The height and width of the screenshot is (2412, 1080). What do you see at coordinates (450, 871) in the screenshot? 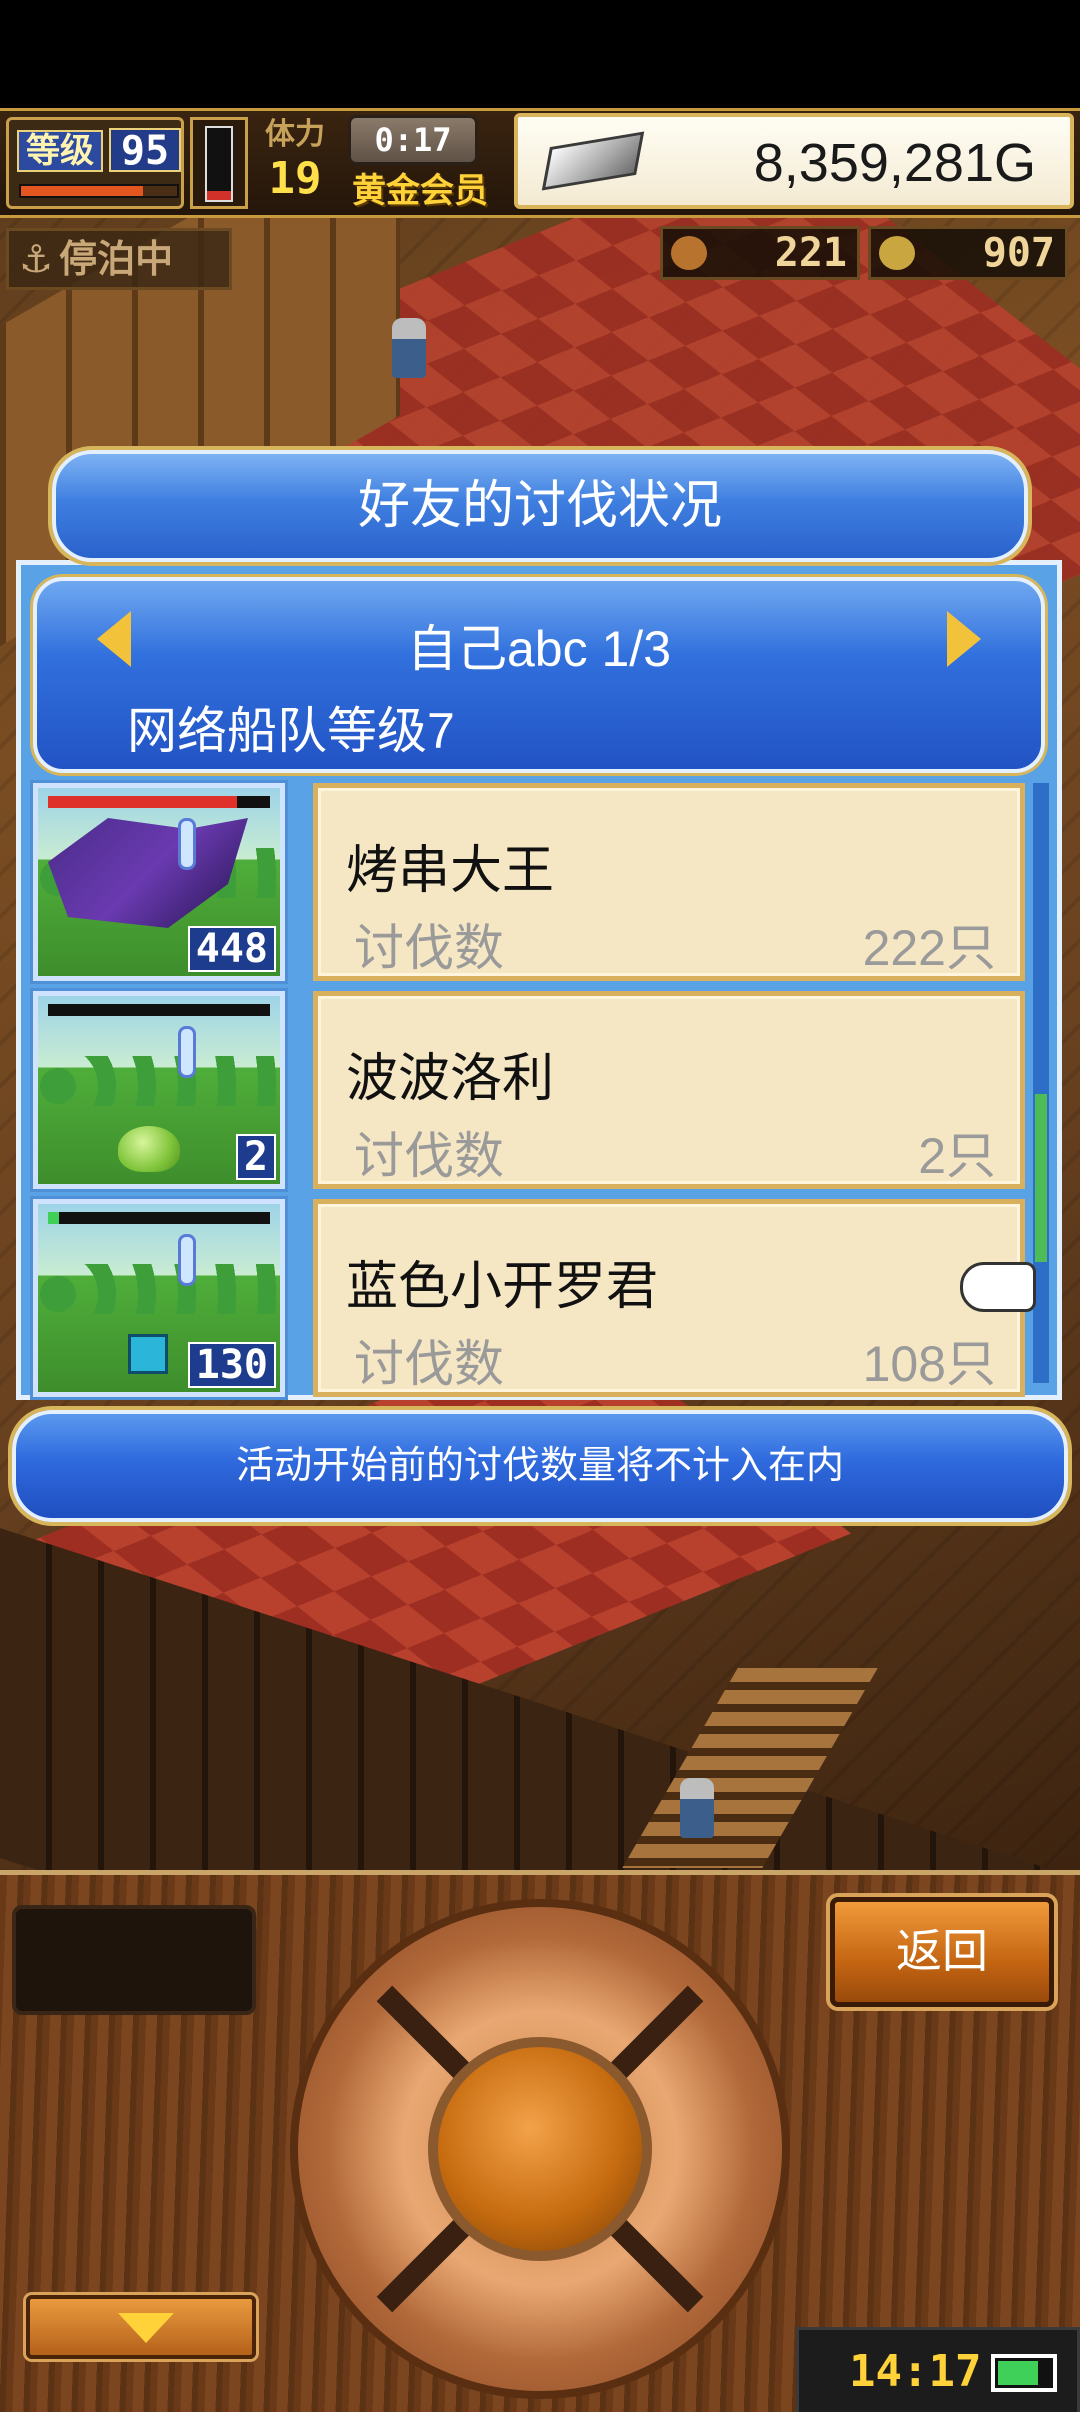
I see `friend-entry-name: 烤串大王` at bounding box center [450, 871].